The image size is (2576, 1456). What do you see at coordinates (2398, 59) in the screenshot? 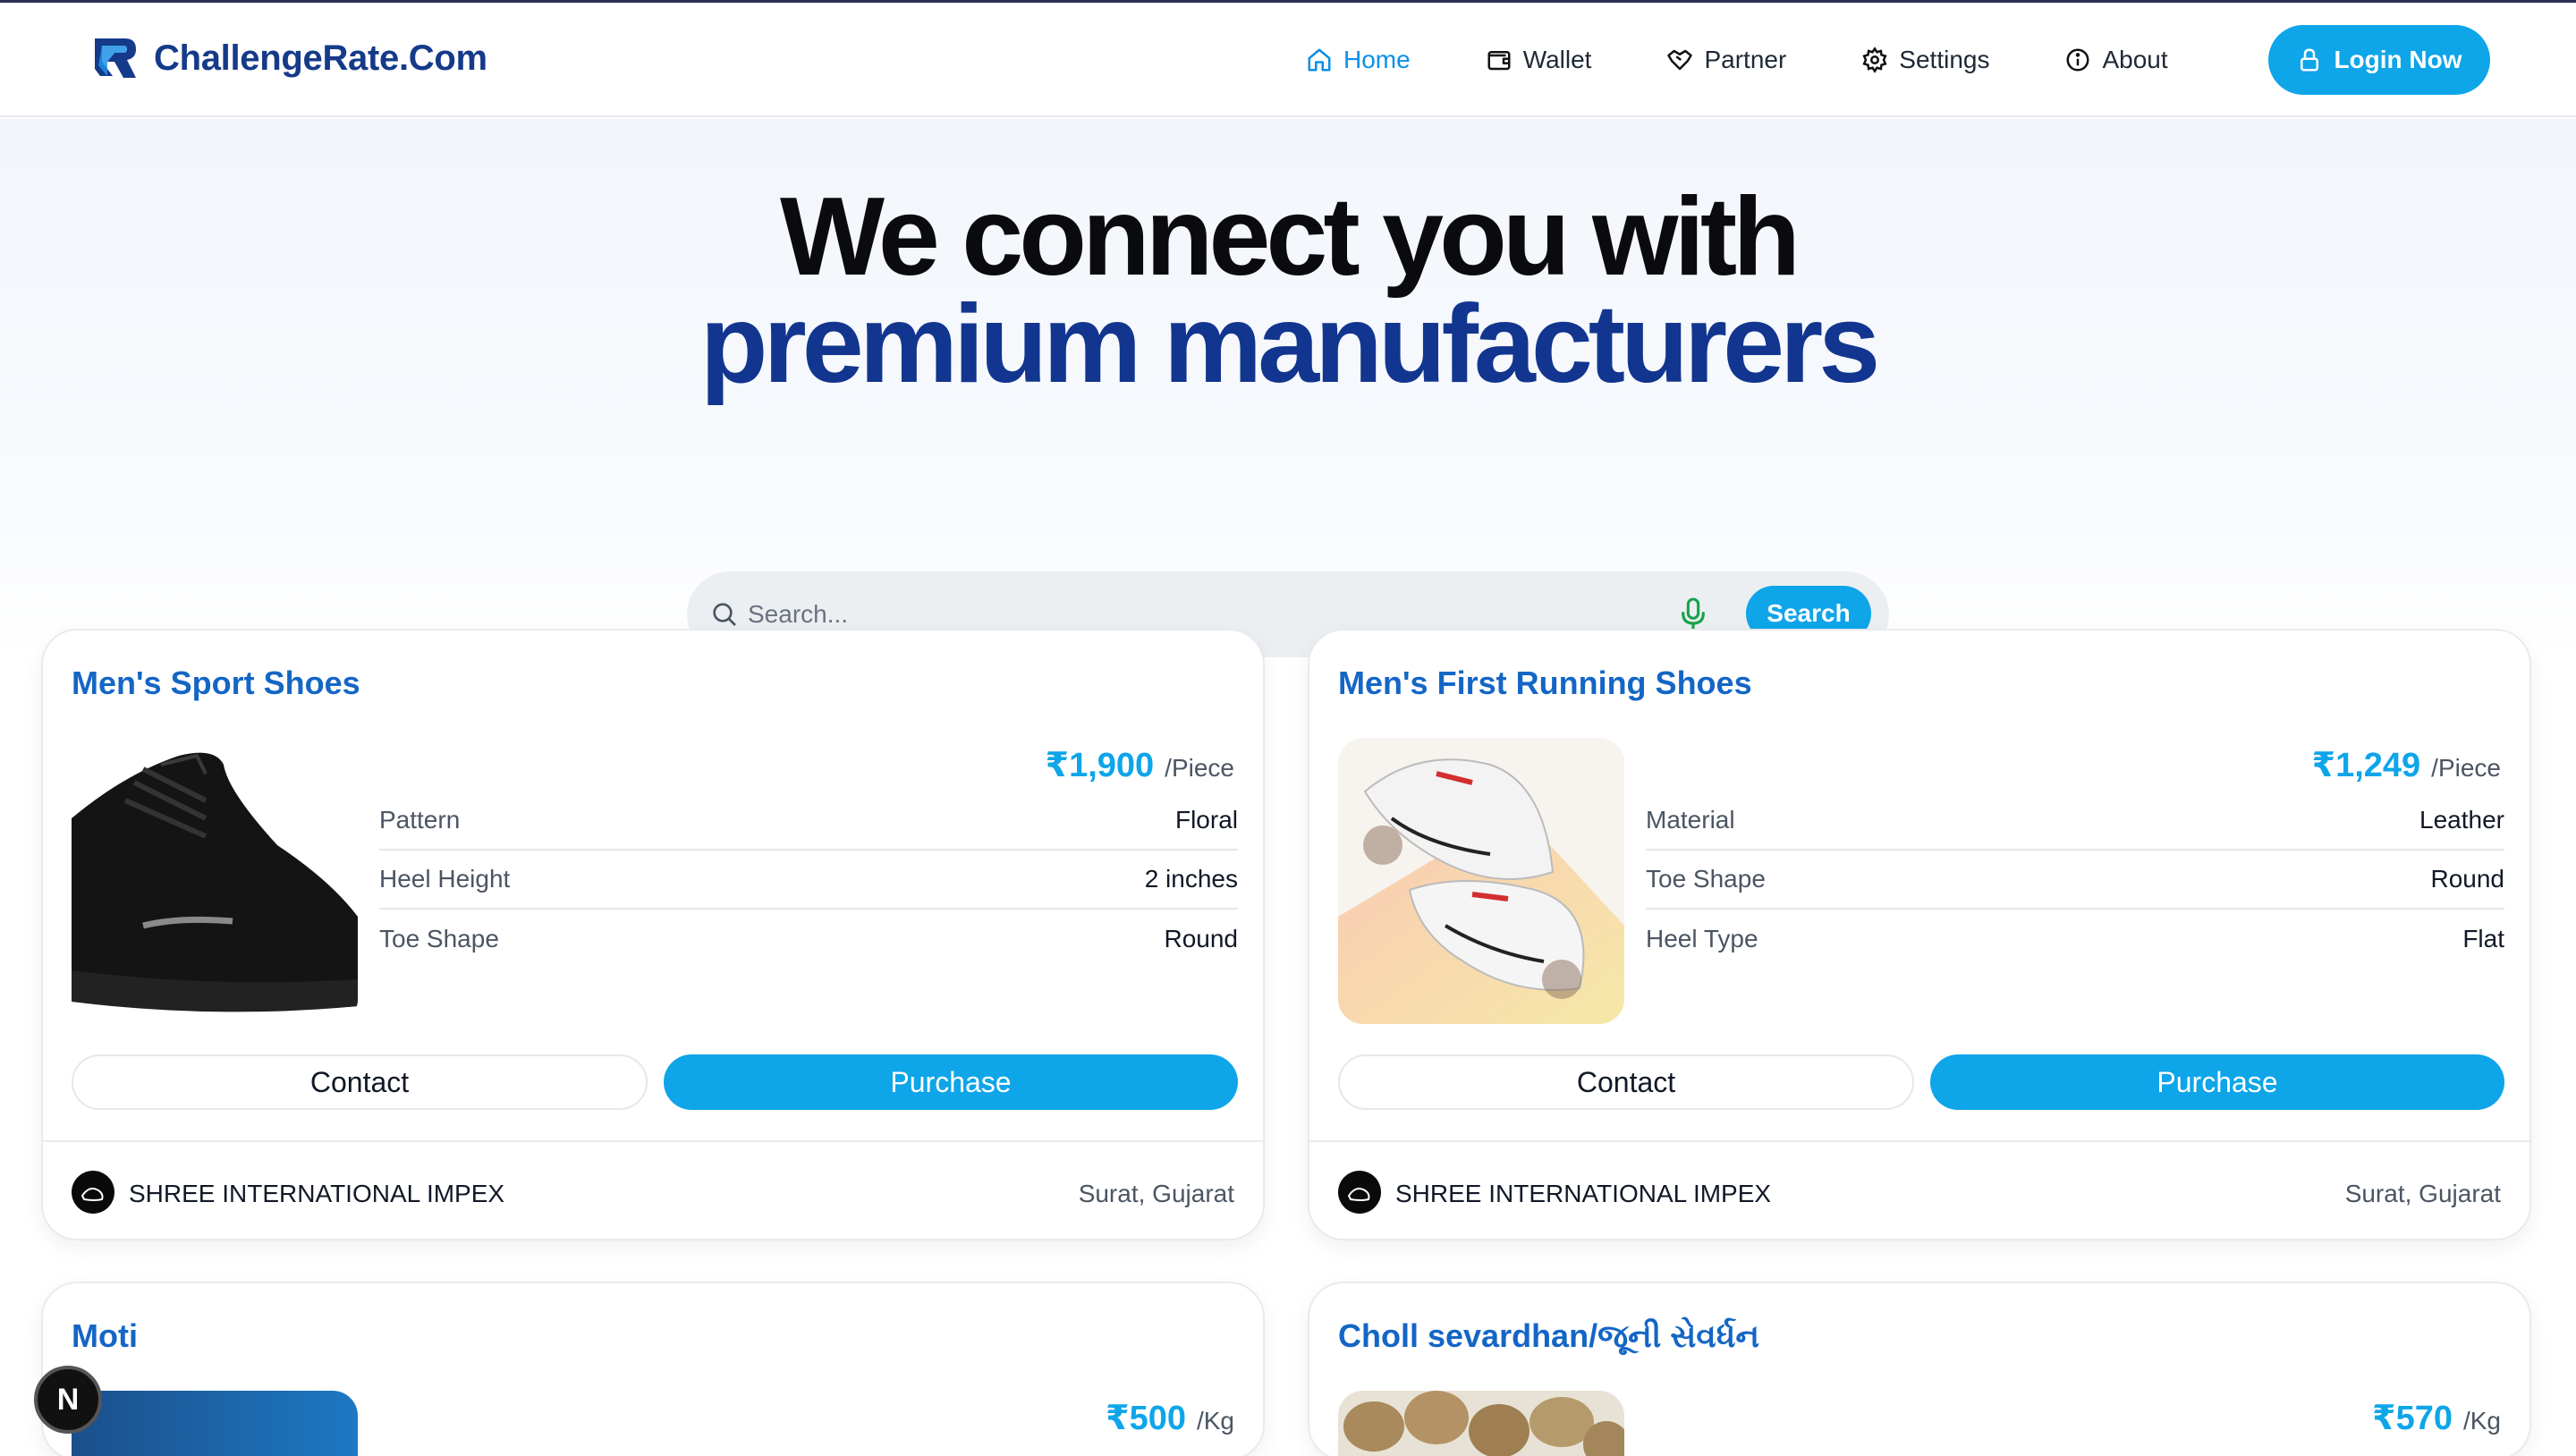
I see `login-button-label: Login Now` at bounding box center [2398, 59].